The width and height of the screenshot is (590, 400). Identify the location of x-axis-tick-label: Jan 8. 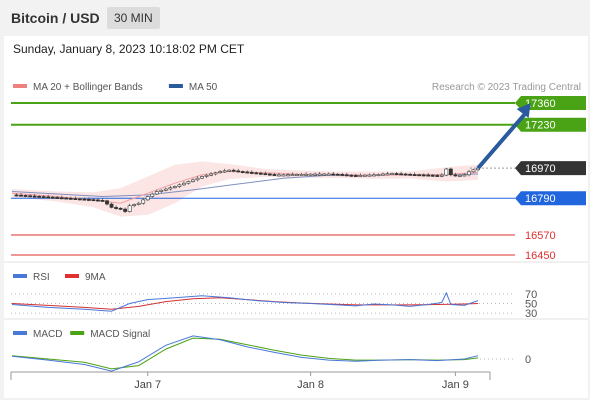
(310, 385).